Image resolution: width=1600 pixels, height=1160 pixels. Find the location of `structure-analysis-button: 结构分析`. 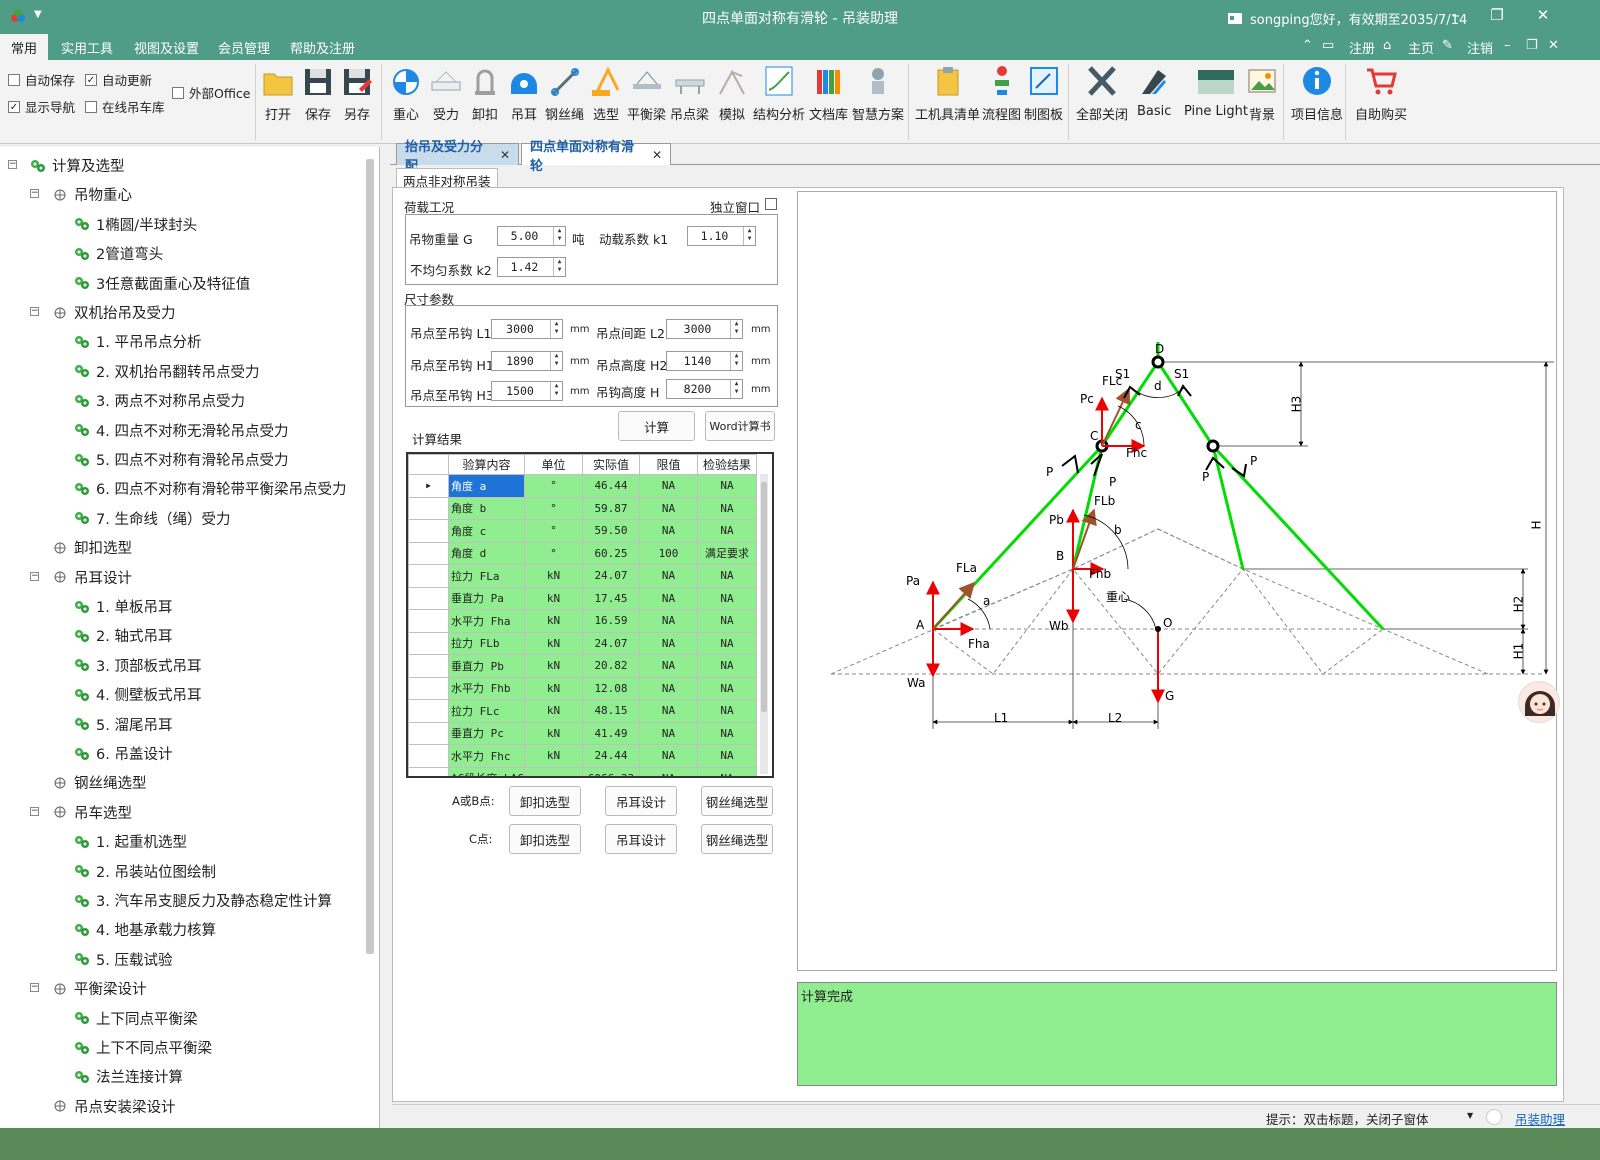

structure-analysis-button: 结构分析 is located at coordinates (779, 97).